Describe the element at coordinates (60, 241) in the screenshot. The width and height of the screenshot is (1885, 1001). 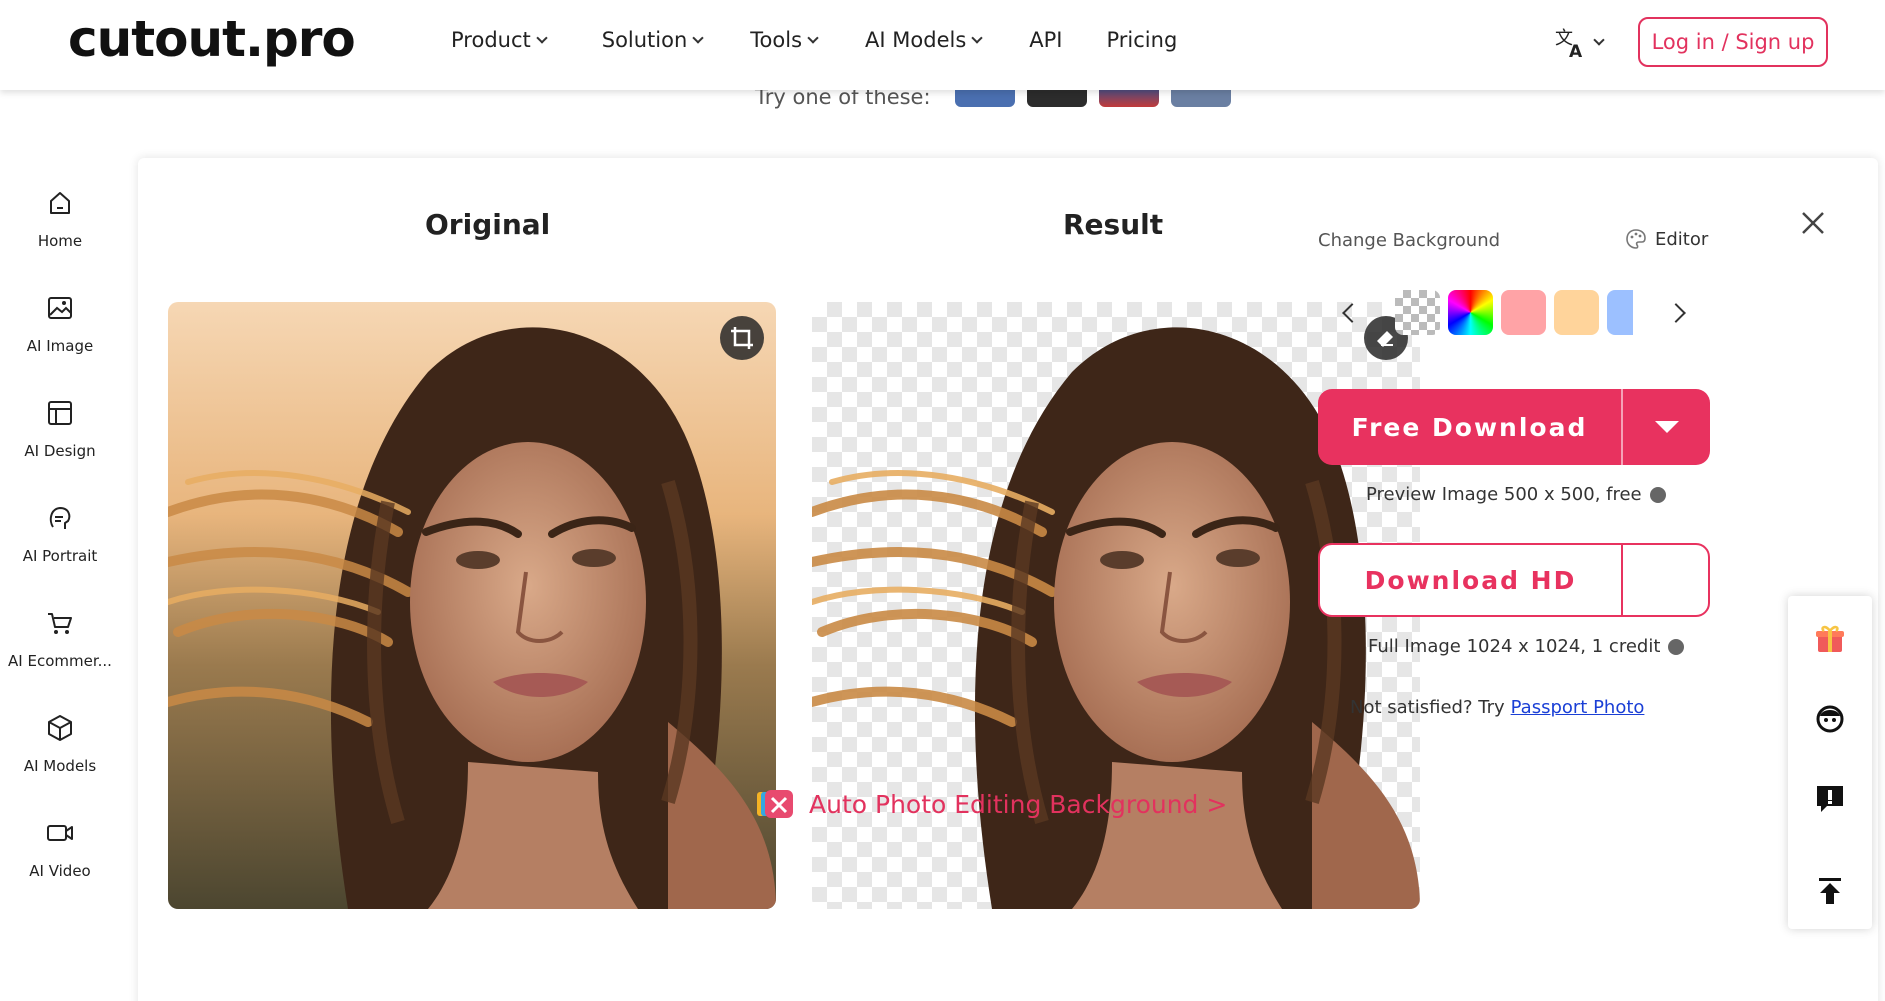
I see `sidebar-label: Home` at that location.